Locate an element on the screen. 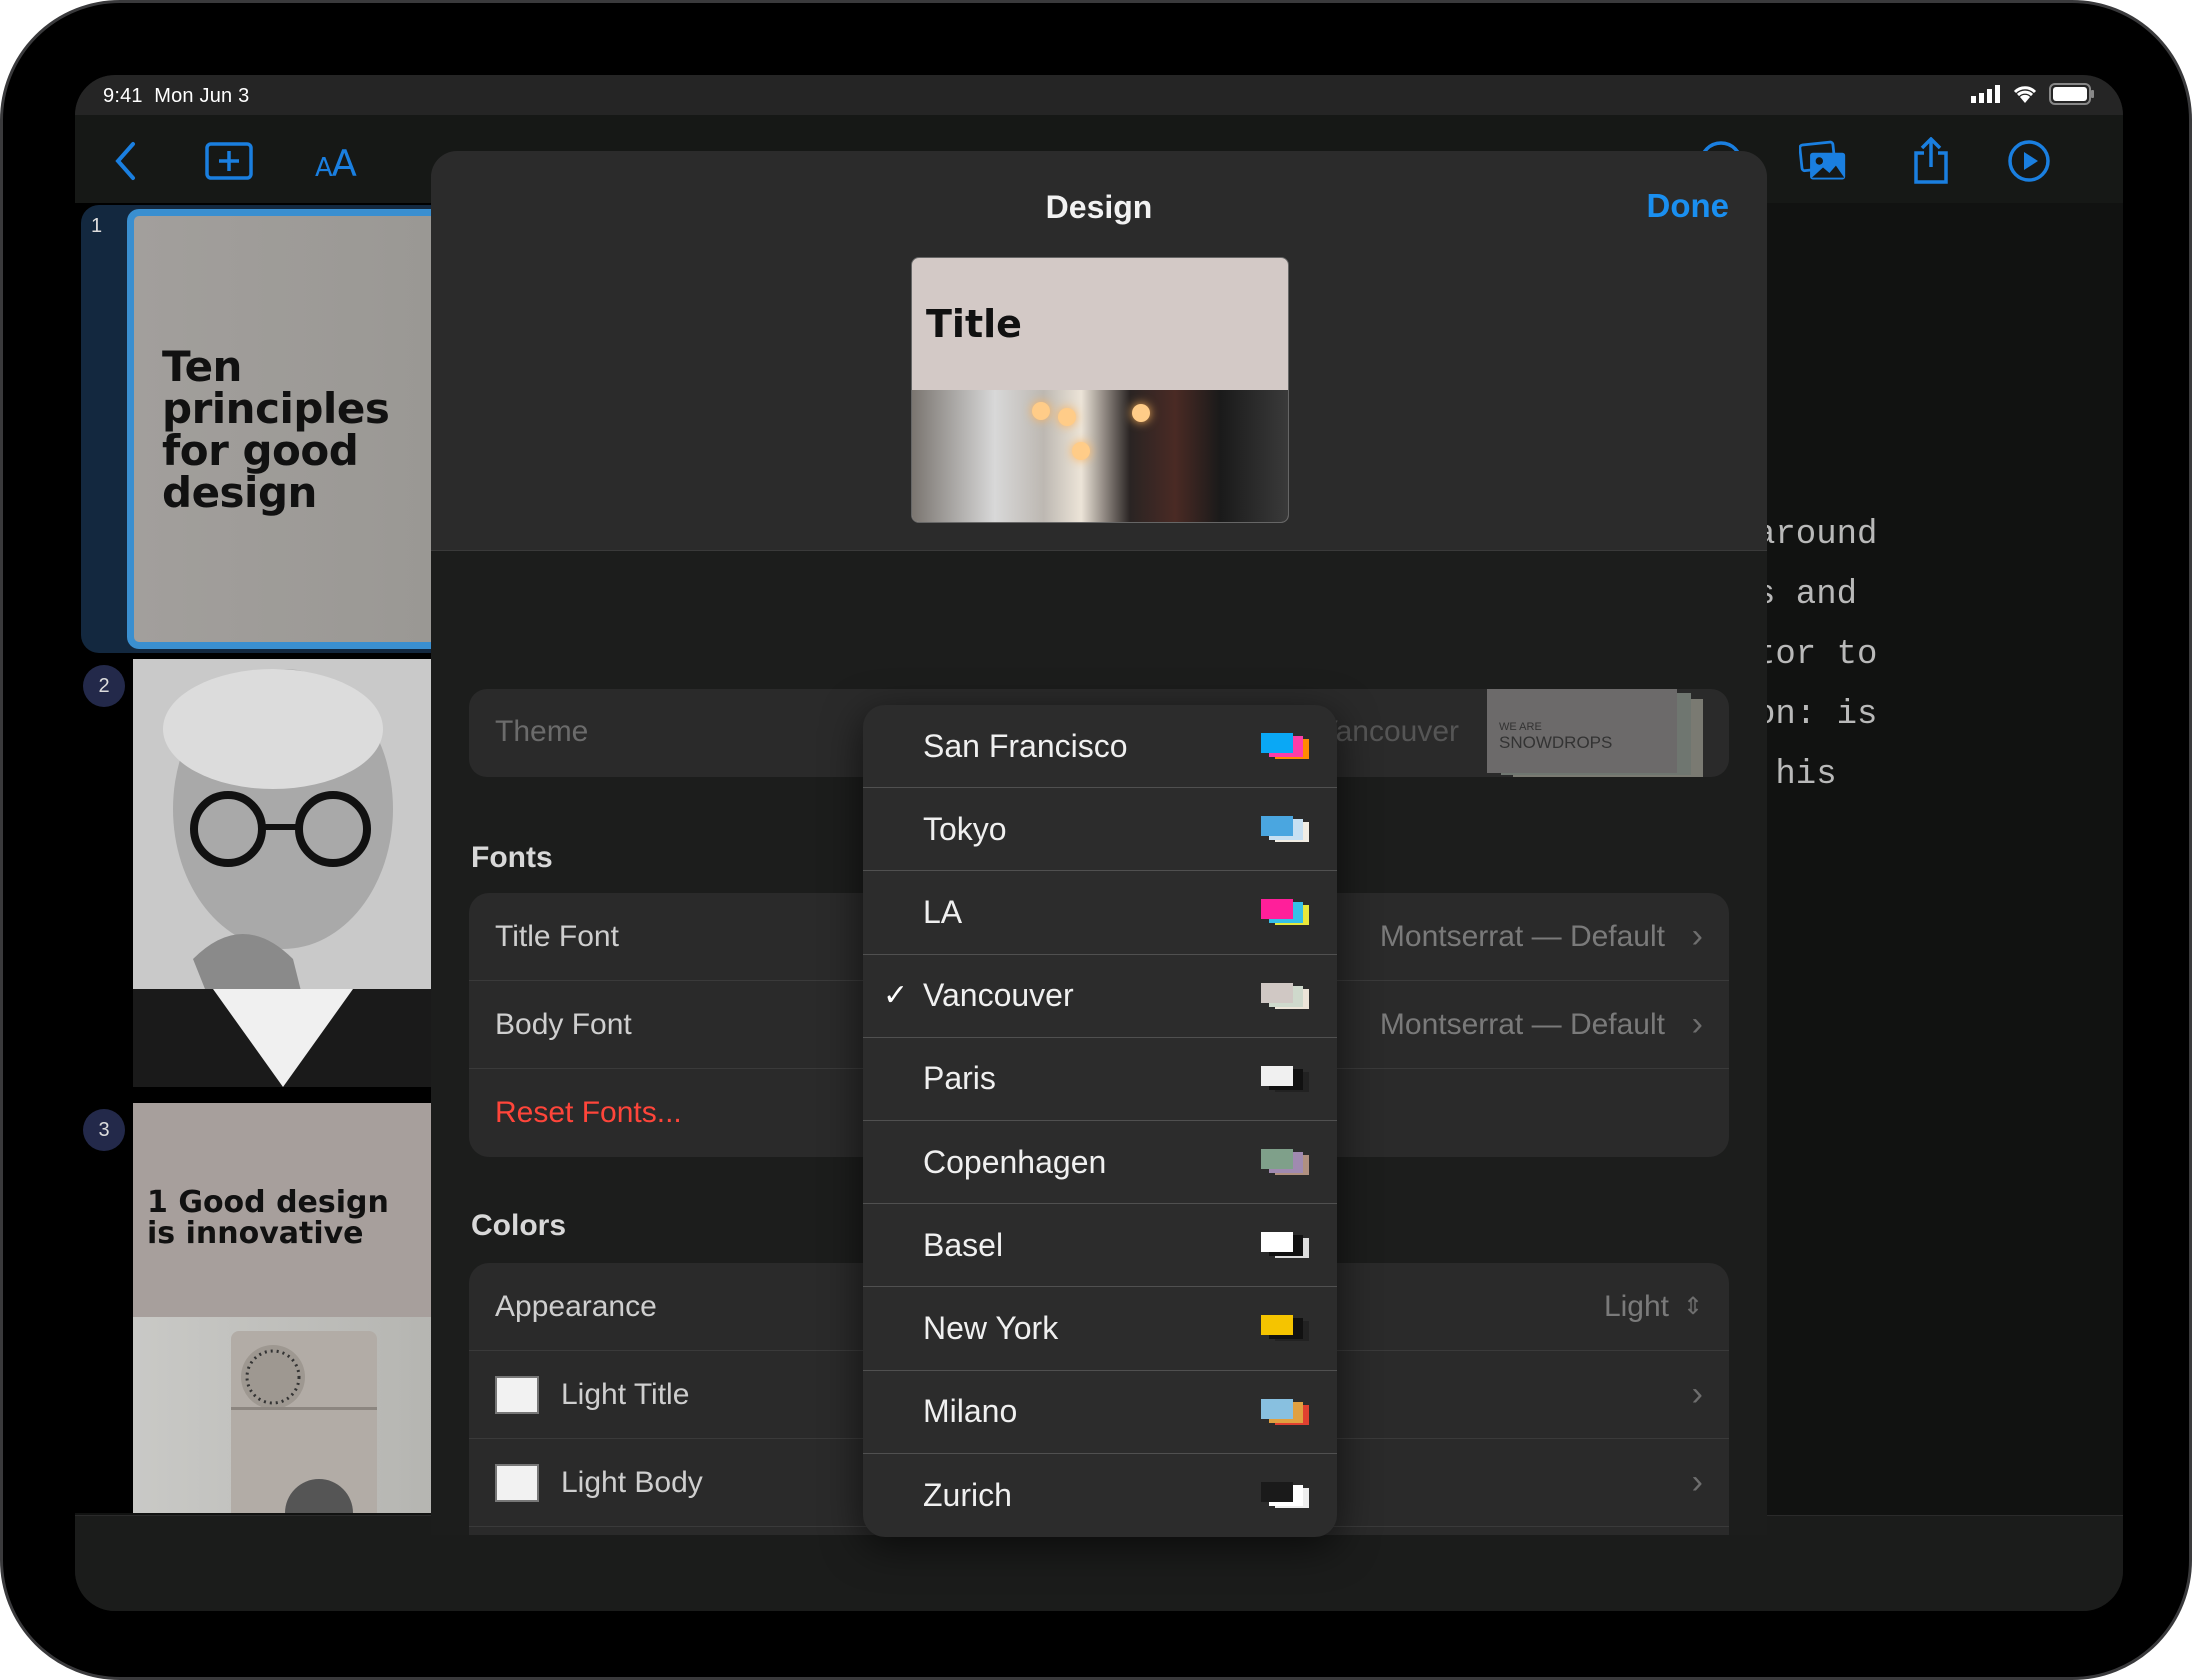 Image resolution: width=2192 pixels, height=1680 pixels. title-font-value: Montserrat — Default is located at coordinates (1522, 936).